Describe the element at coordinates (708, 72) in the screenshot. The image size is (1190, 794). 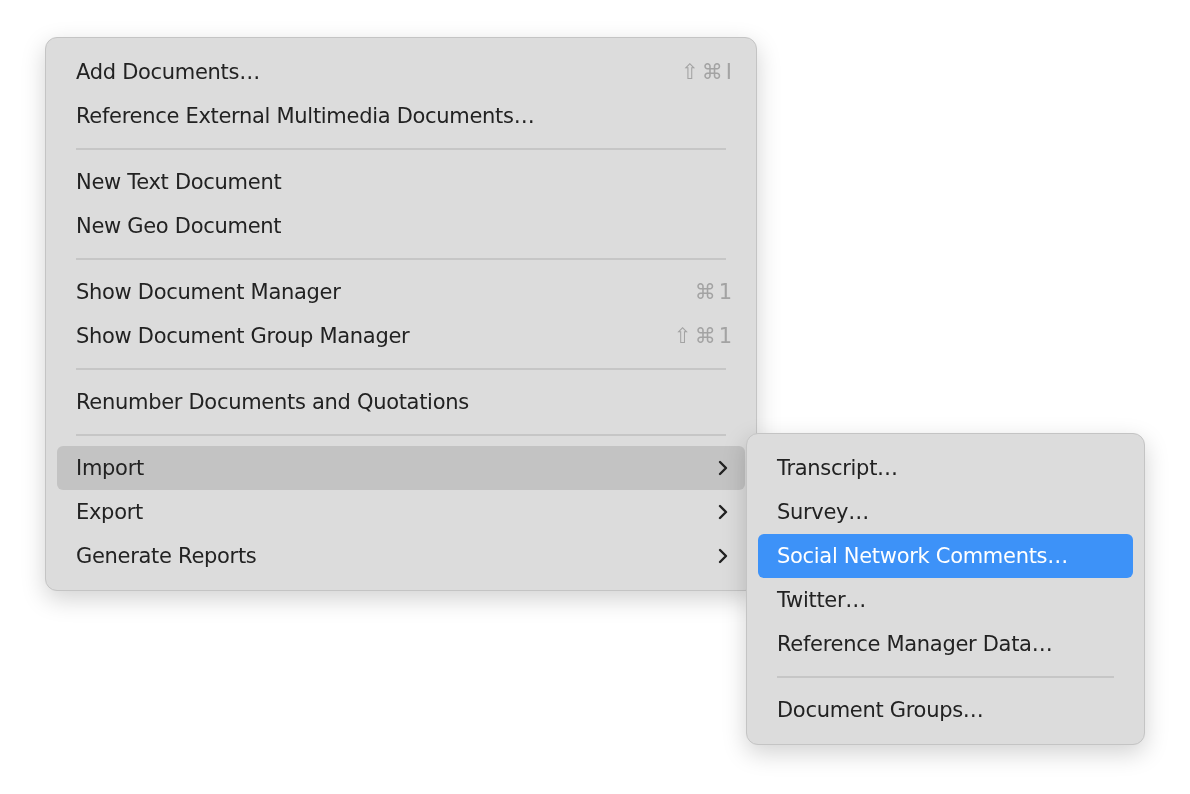
I see `shortcut-label: ⇧⌘I` at that location.